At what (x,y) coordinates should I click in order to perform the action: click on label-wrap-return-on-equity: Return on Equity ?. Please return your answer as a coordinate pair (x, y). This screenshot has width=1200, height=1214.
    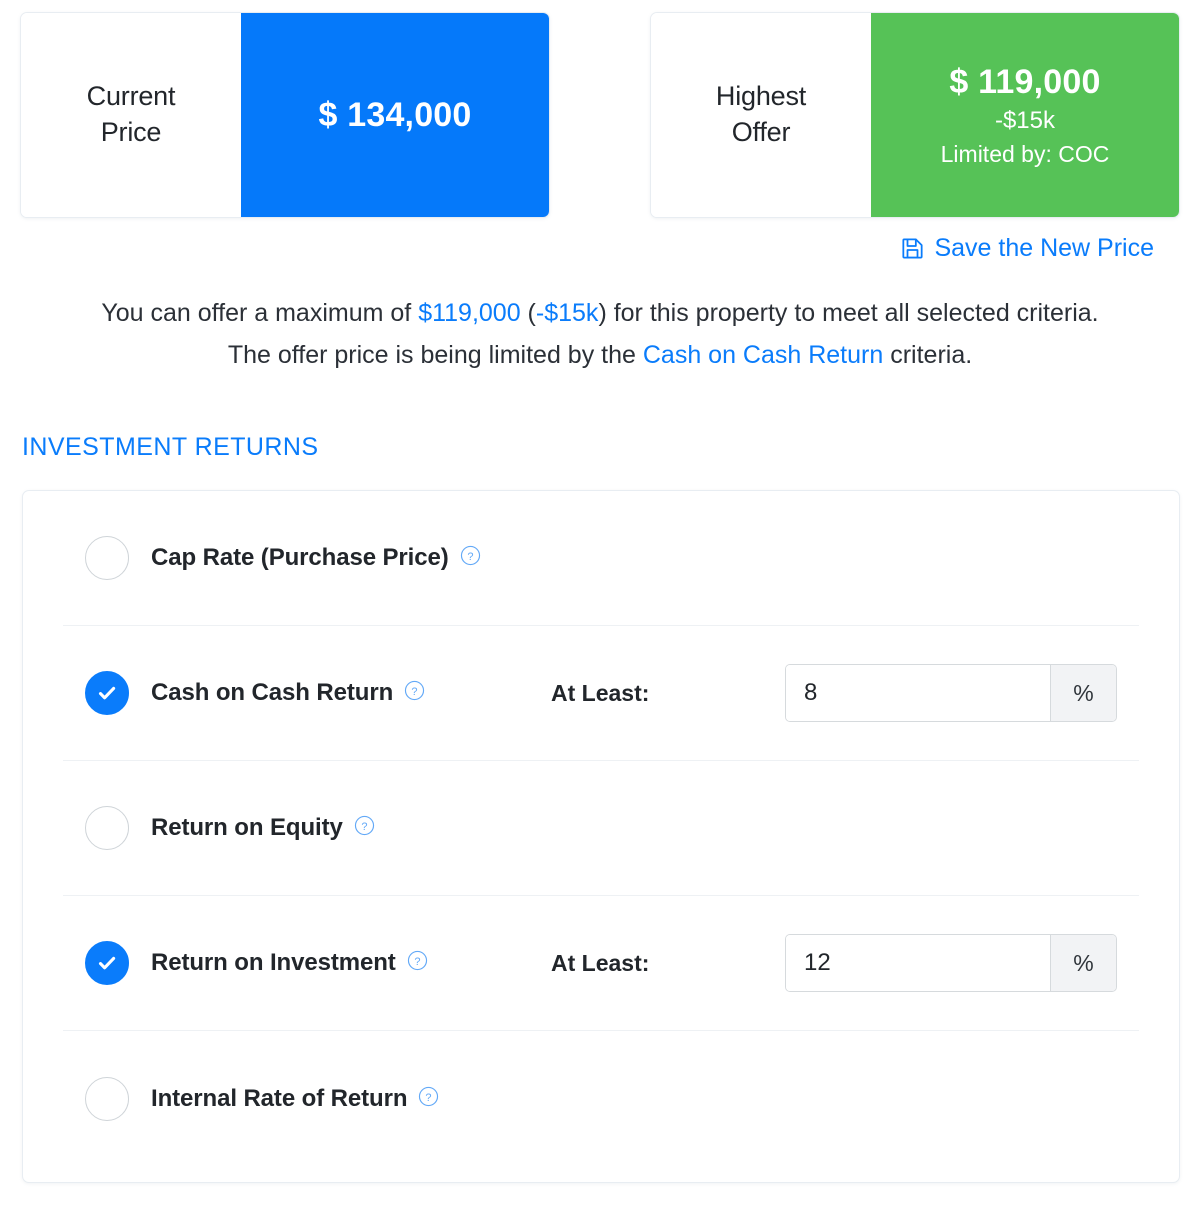
    Looking at the image, I should click on (351, 828).